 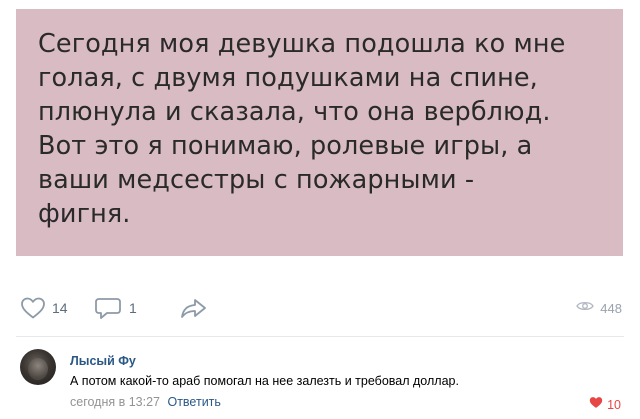 What do you see at coordinates (193, 402) in the screenshot?
I see `reply-link: Ответить` at bounding box center [193, 402].